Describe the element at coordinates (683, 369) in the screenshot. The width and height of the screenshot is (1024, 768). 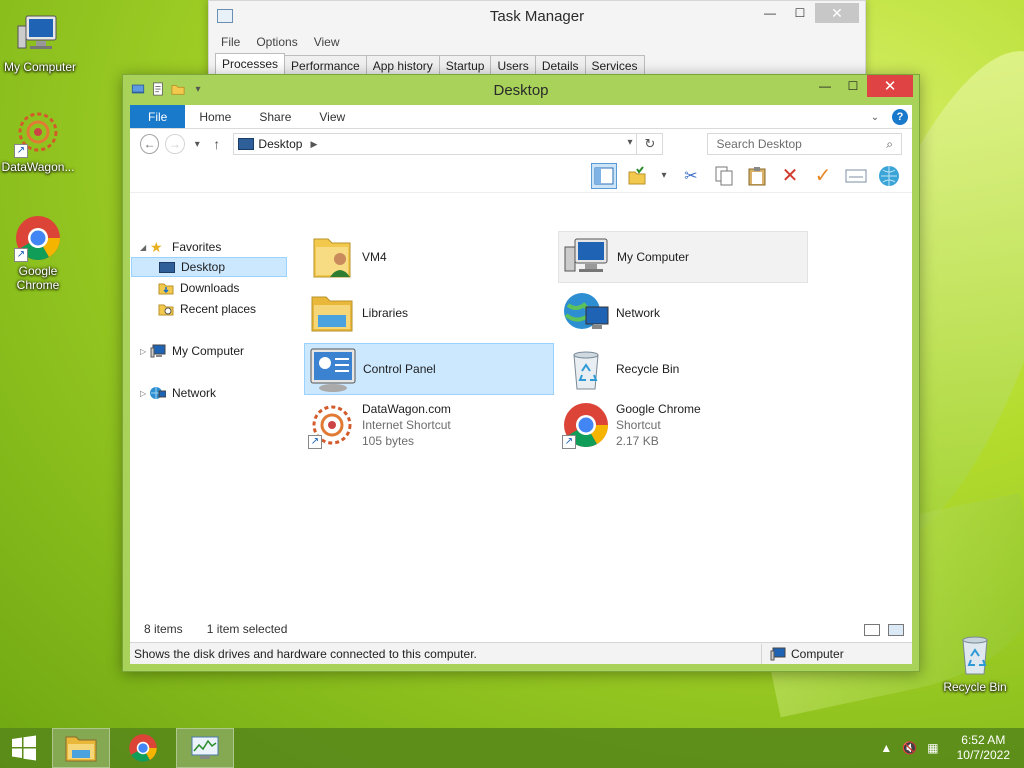
I see `file-item-recycle-bin: Recycle Bin` at that location.